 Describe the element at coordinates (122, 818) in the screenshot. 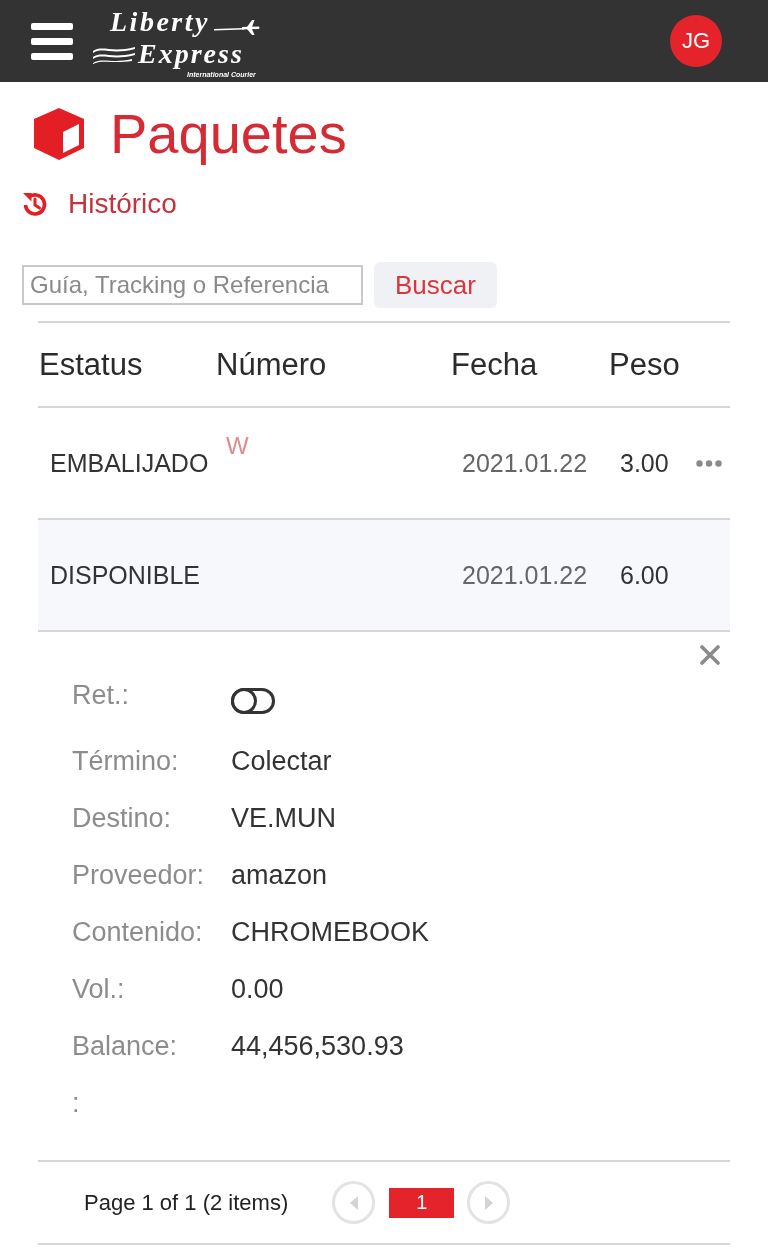

I see `field-label: Destino:` at that location.